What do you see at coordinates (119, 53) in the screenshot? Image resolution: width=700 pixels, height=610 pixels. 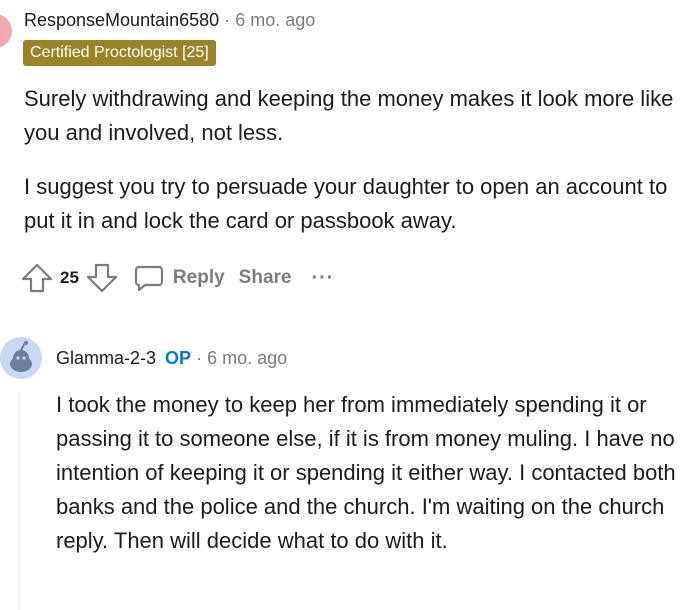 I see `user-flair: Certified Proctologist [25]` at bounding box center [119, 53].